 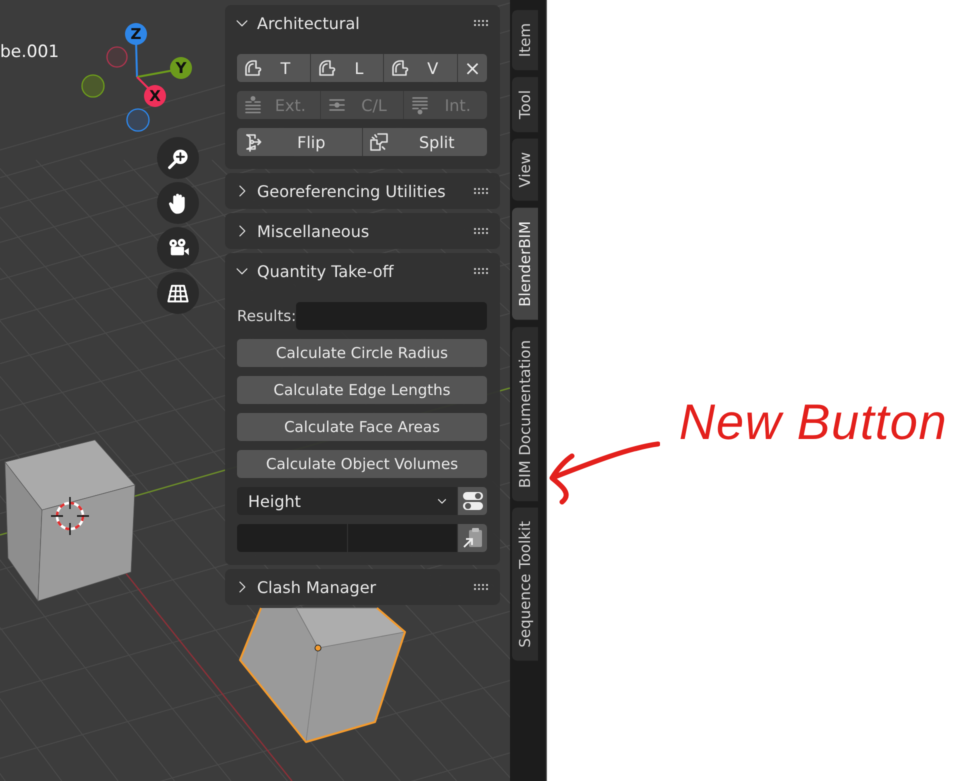 What do you see at coordinates (362, 23) in the screenshot?
I see `panel-header: Architectural` at bounding box center [362, 23].